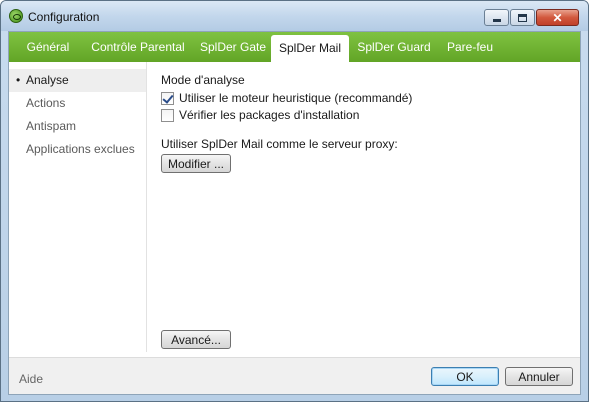  Describe the element at coordinates (269, 115) in the screenshot. I see `packages-label: Vérifier les packages d'installation` at that location.